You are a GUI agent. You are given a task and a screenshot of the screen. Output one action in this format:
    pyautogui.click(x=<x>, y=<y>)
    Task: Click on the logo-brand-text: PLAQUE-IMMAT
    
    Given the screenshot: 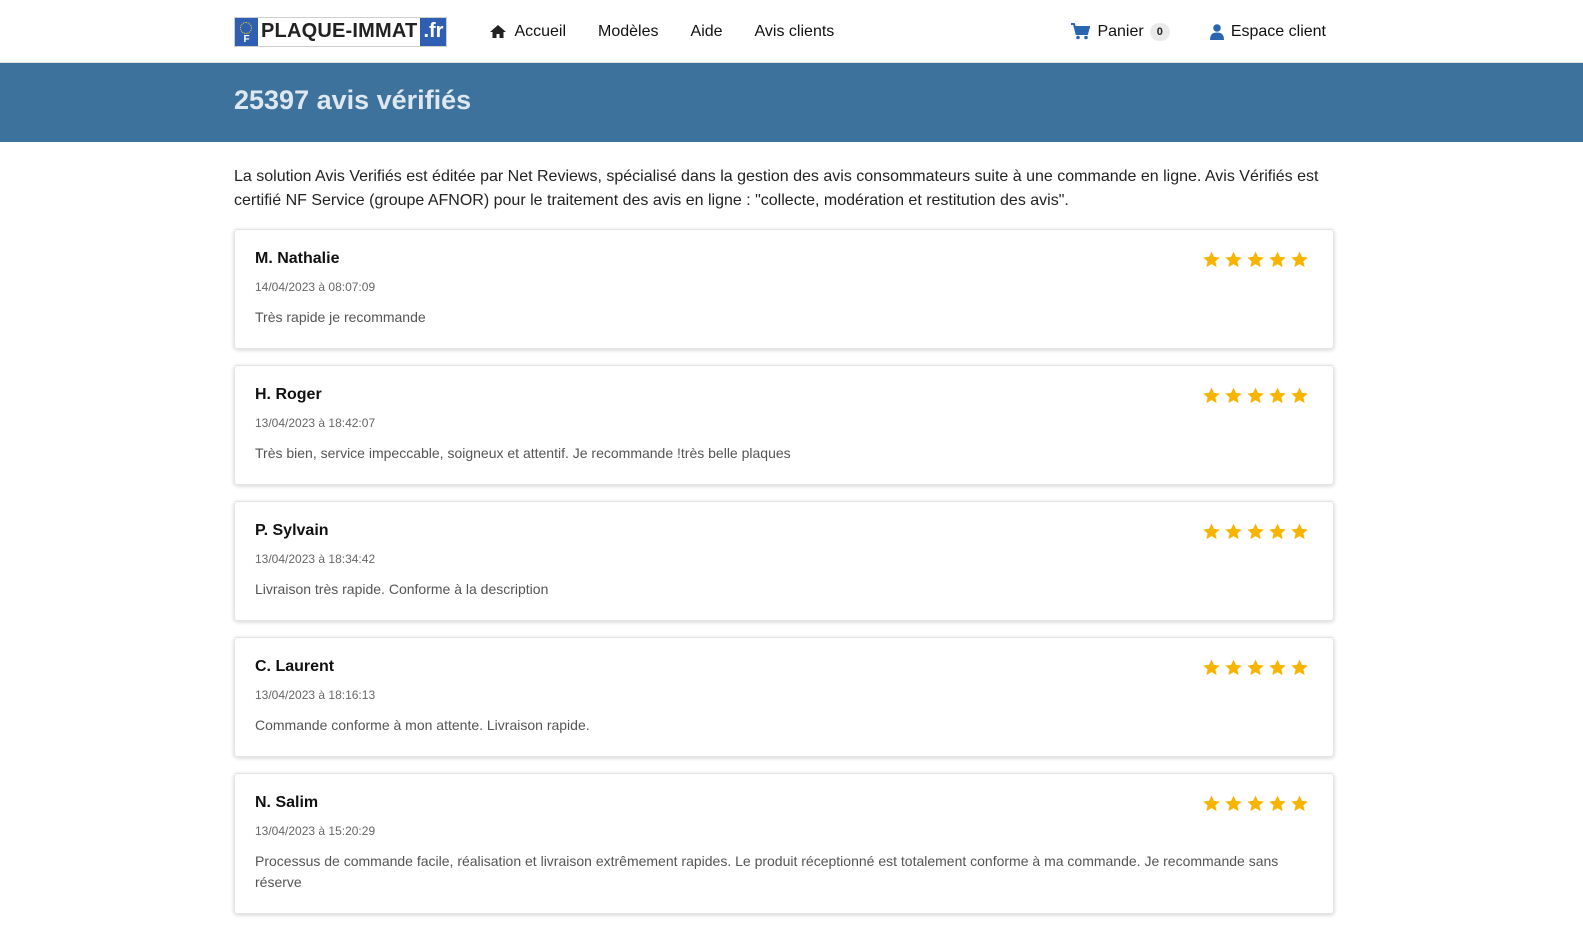 What is the action you would take?
    pyautogui.click(x=339, y=31)
    